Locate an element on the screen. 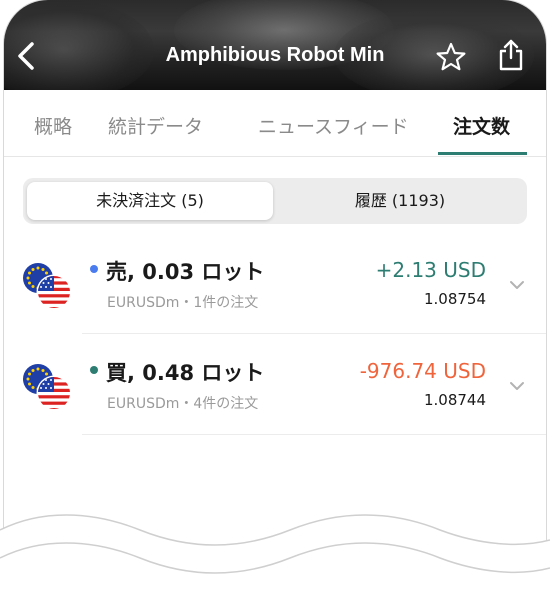  order-segment-control: 未決済注文 (5) 履歴 (1193) is located at coordinates (275, 201).